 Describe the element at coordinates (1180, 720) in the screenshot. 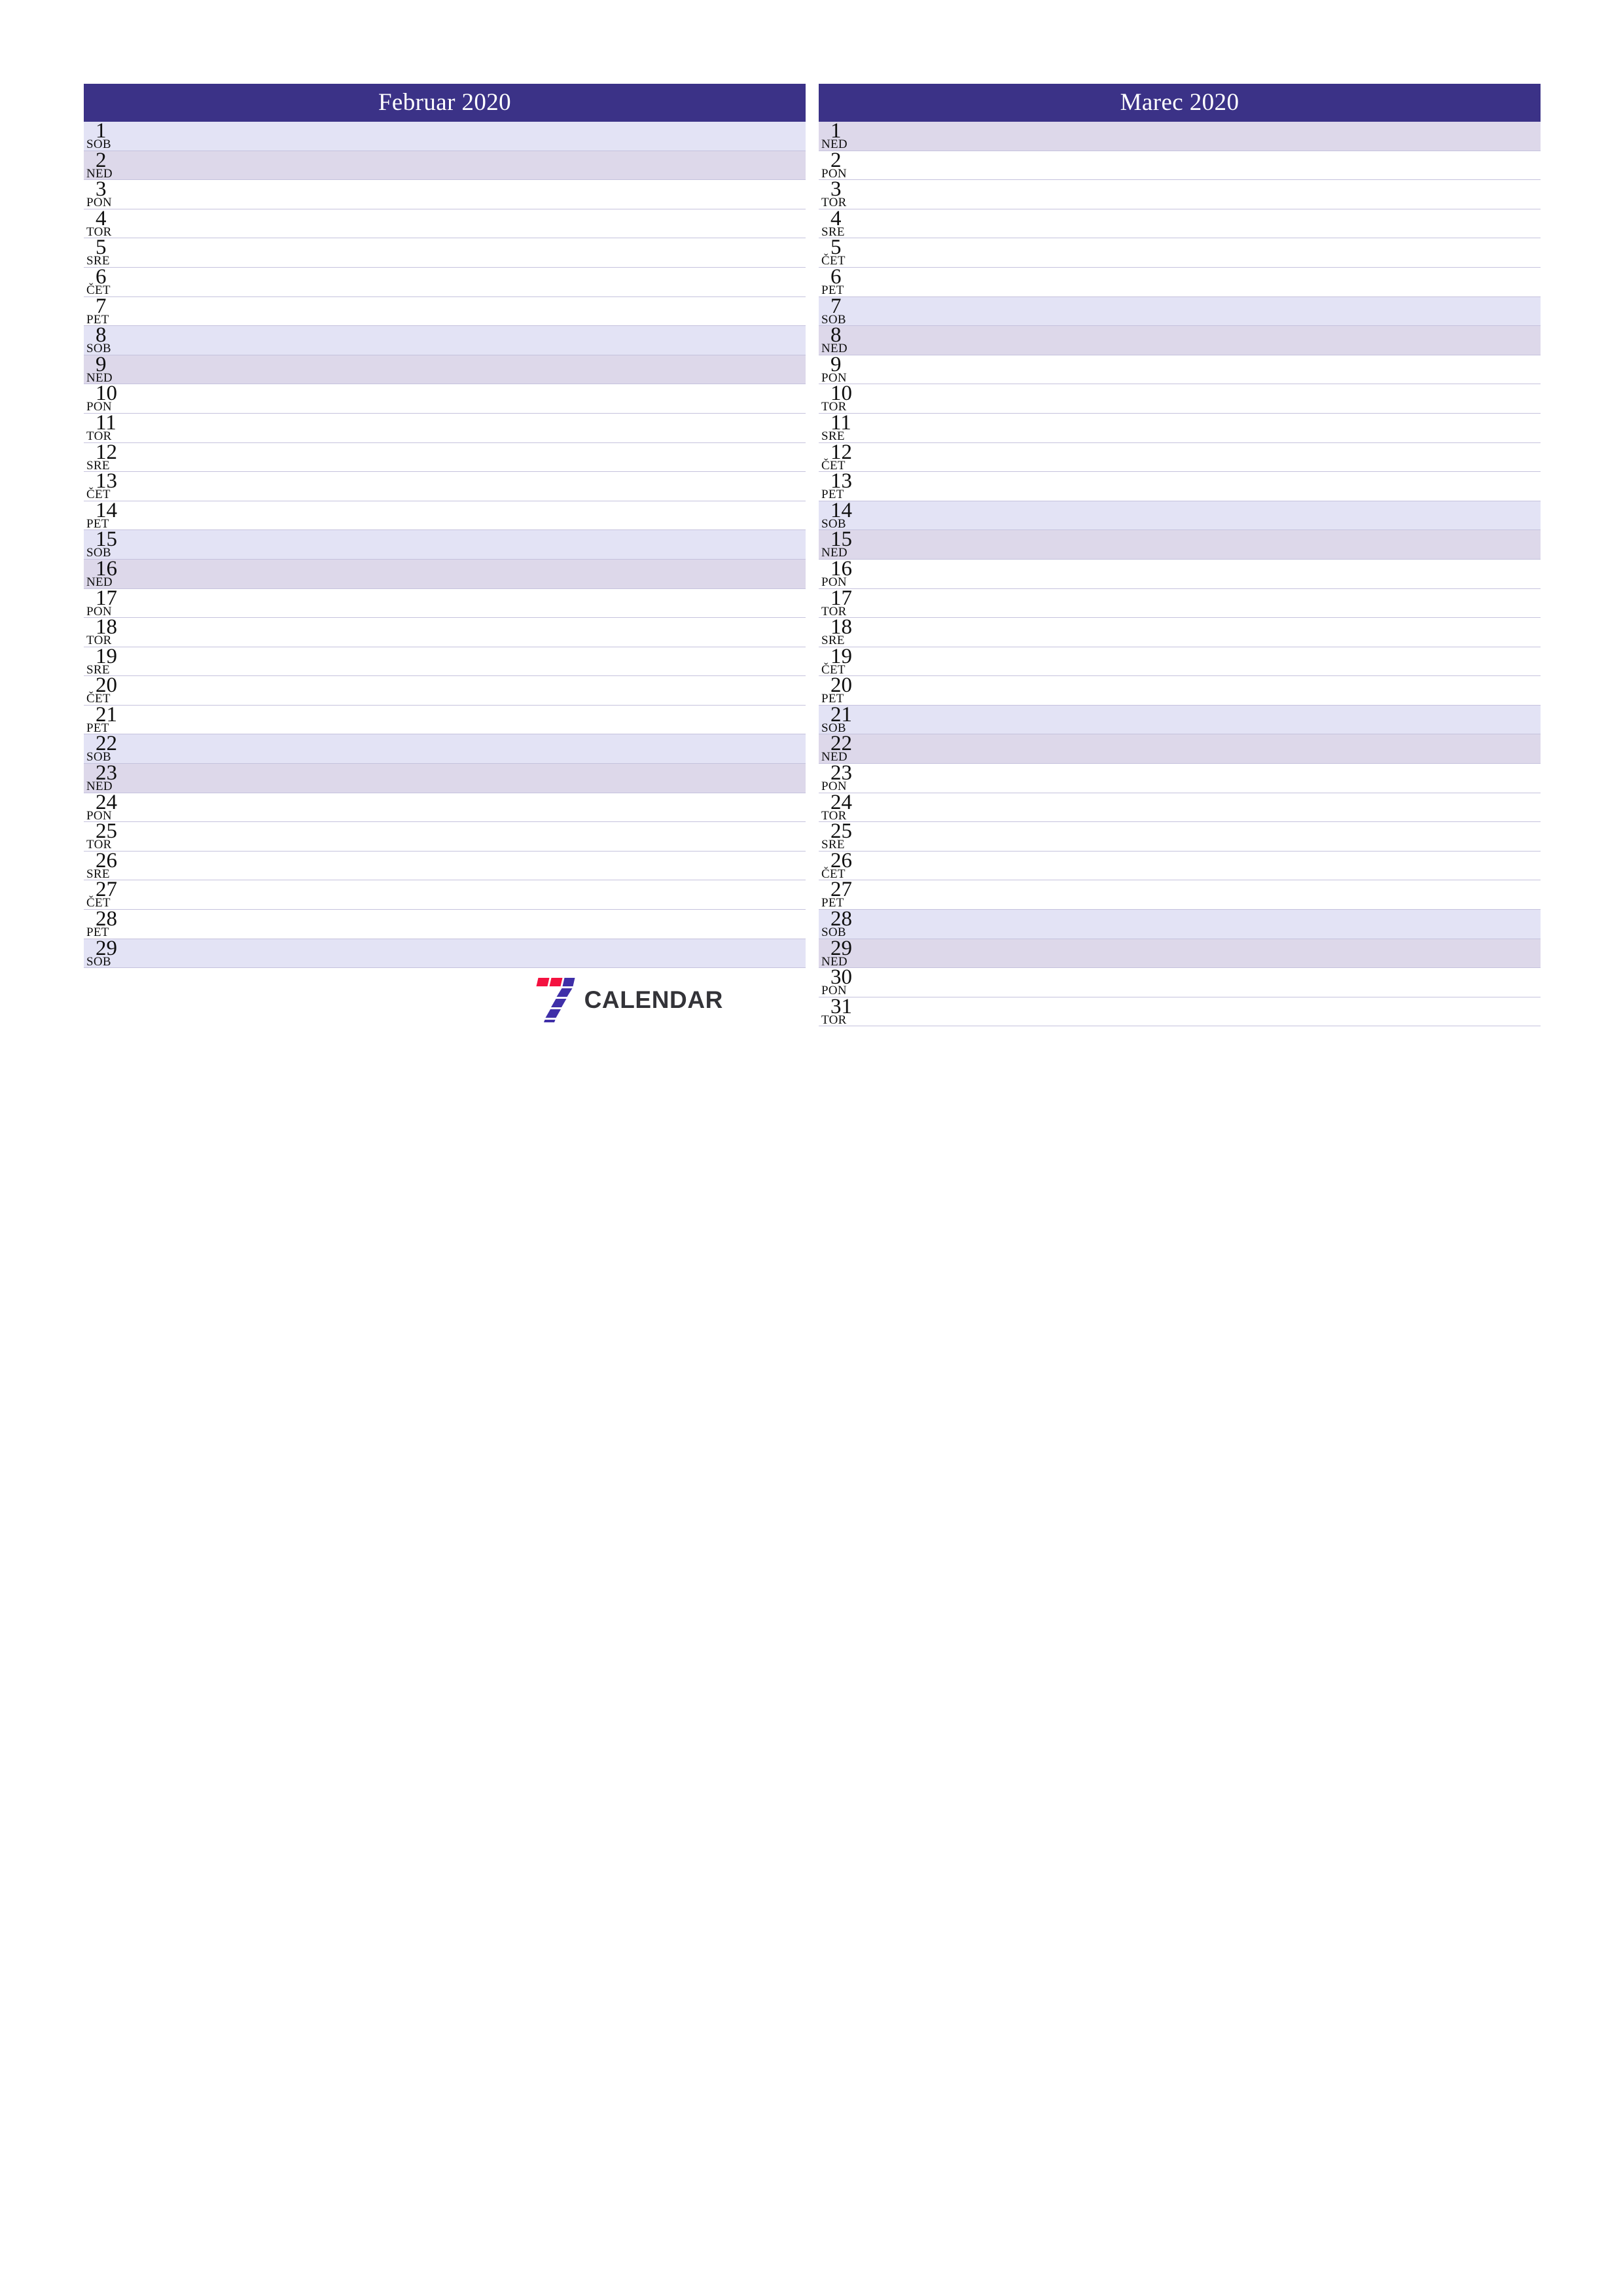

I see `day-row: 21 SOB` at that location.